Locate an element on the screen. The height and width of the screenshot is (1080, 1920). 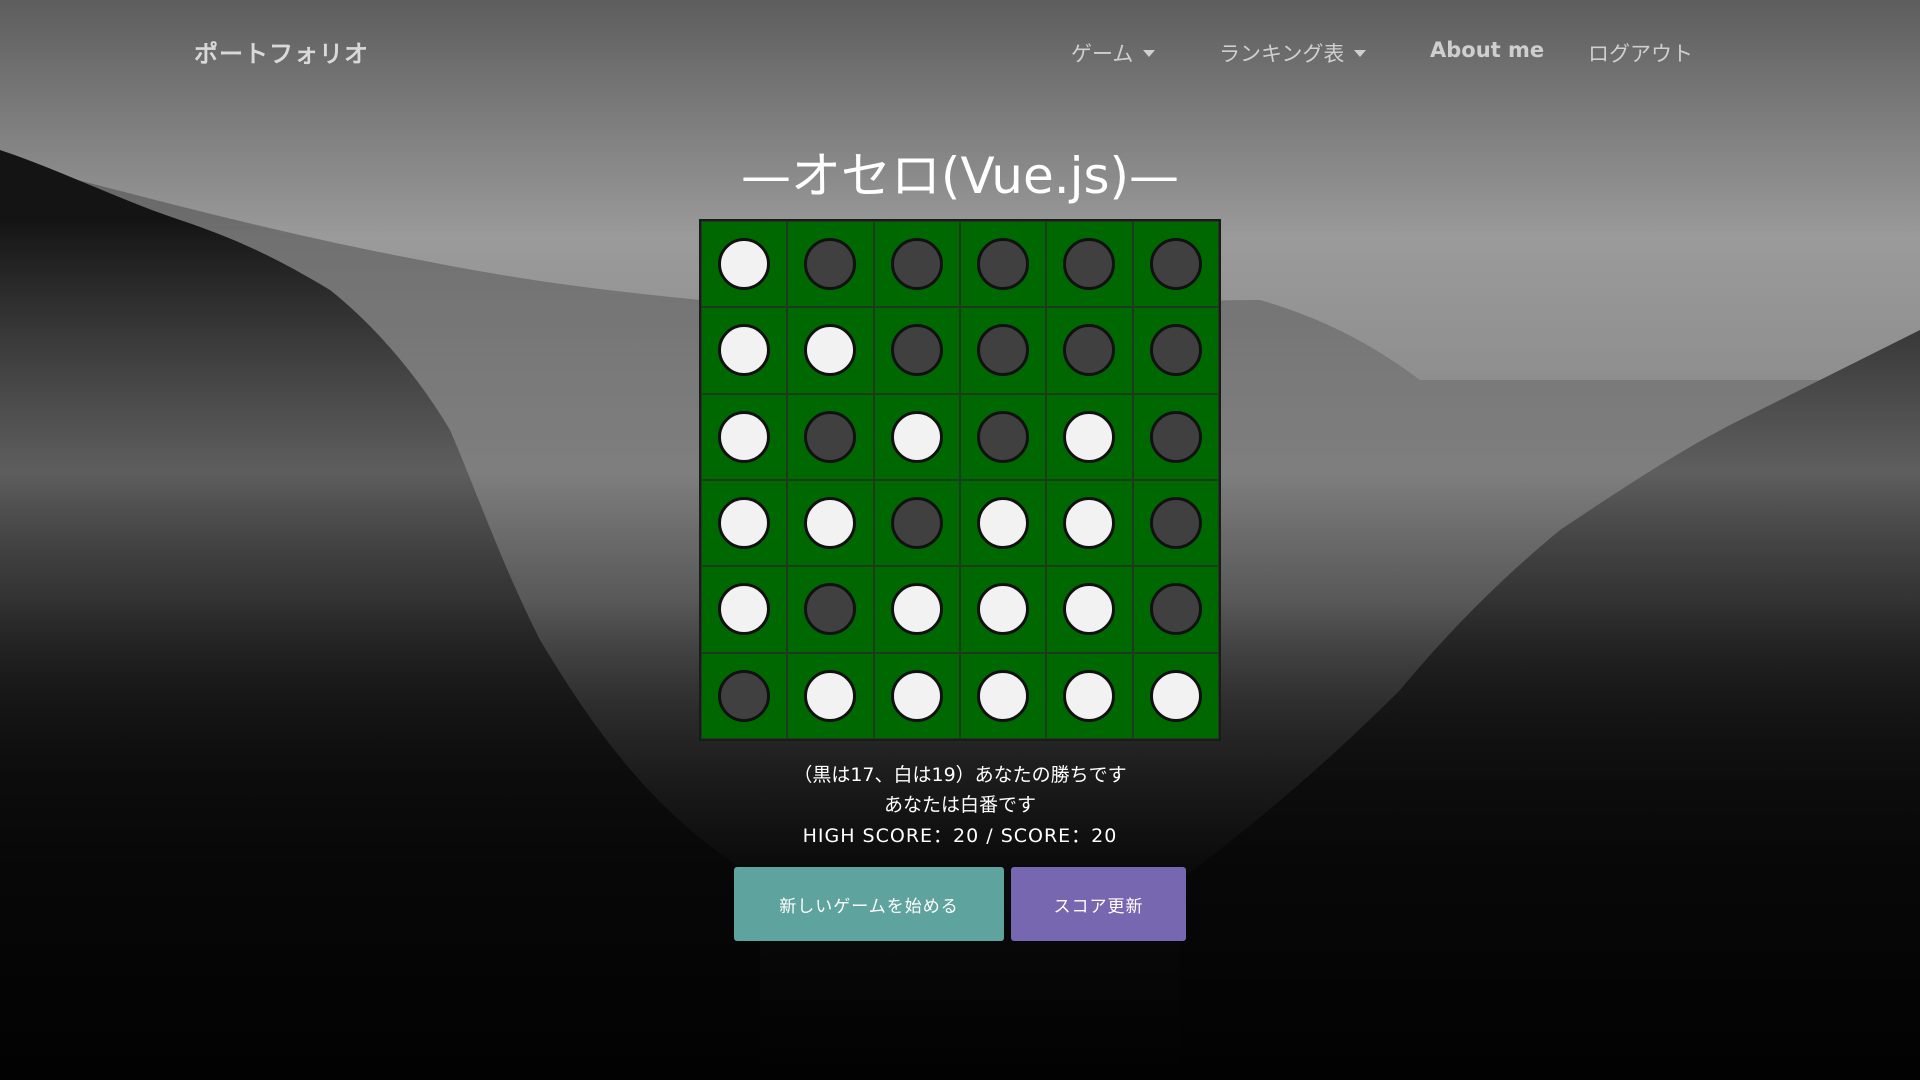
score-text: HIGH SCORE：20 / SCORE：20 is located at coordinates (960, 836).